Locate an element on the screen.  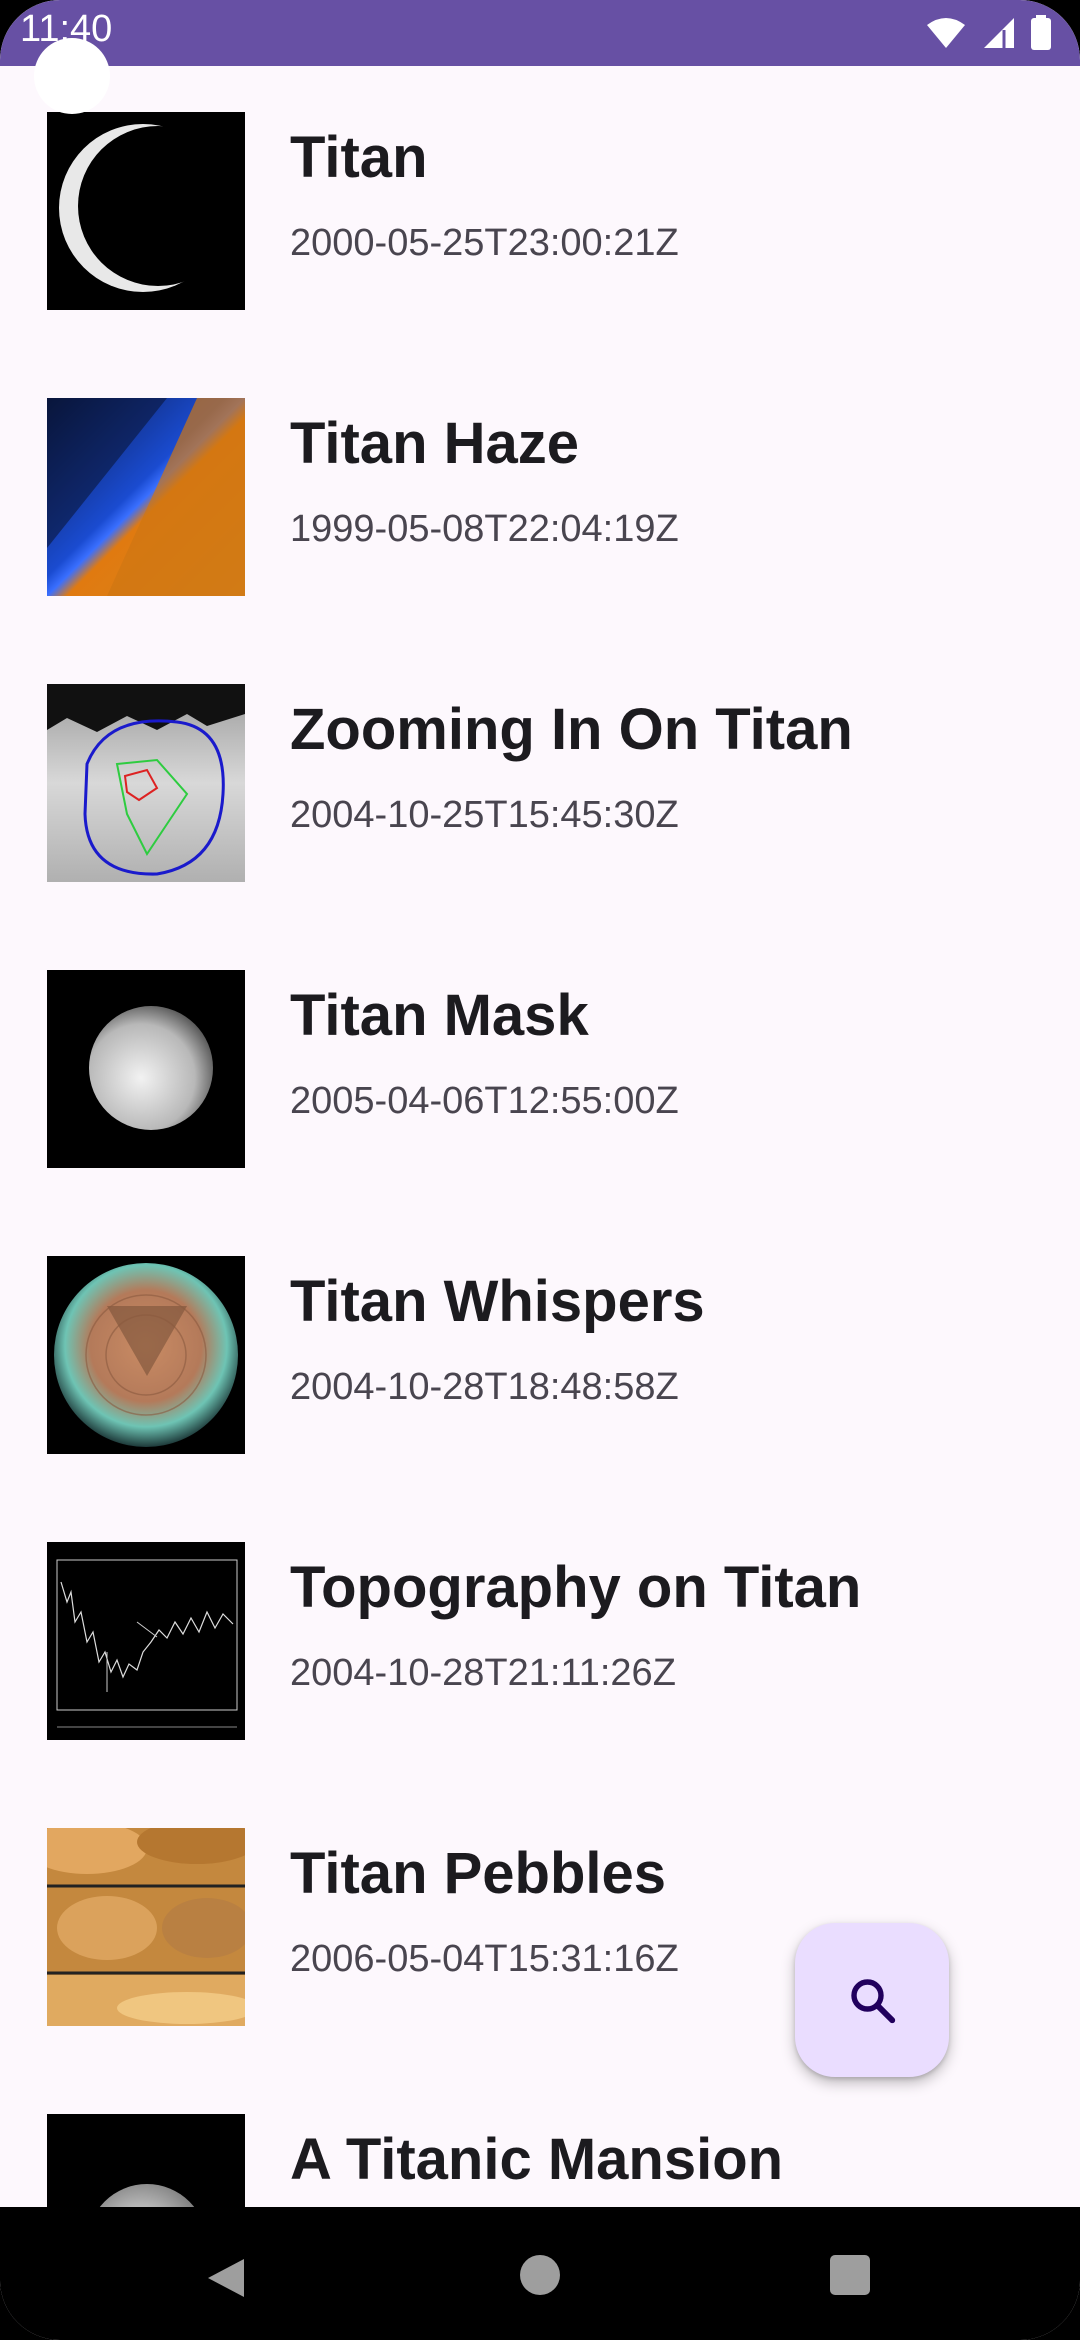
item-date: 1999-05-08T22:04:19Z is located at coordinates (484, 529).